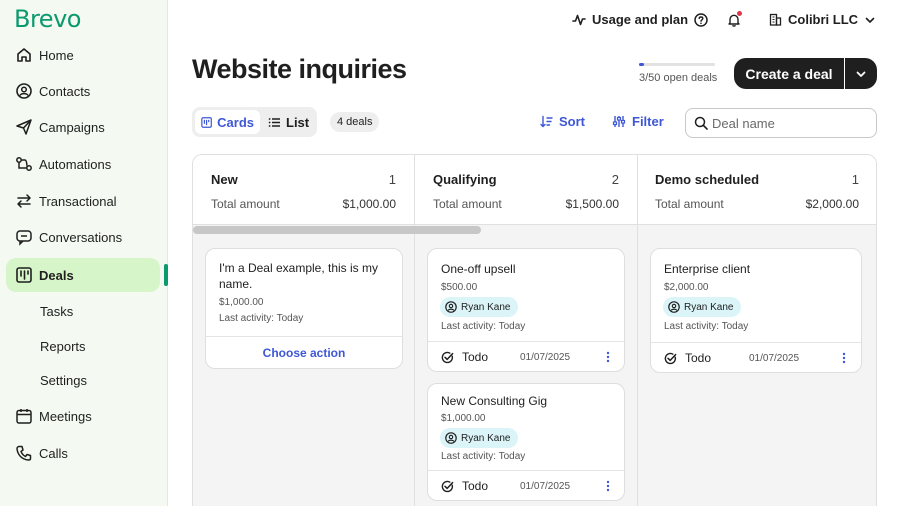 The image size is (900, 506). Describe the element at coordinates (465, 179) in the screenshot. I see `column-title: Qualifying` at that location.